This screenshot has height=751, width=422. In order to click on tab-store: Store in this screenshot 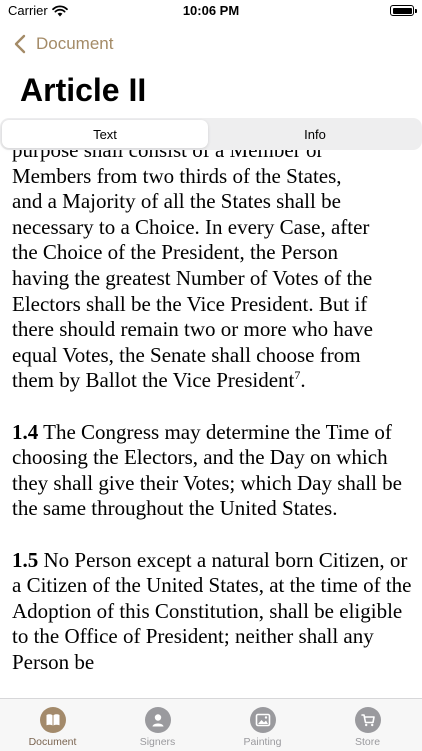, I will do `click(367, 725)`.